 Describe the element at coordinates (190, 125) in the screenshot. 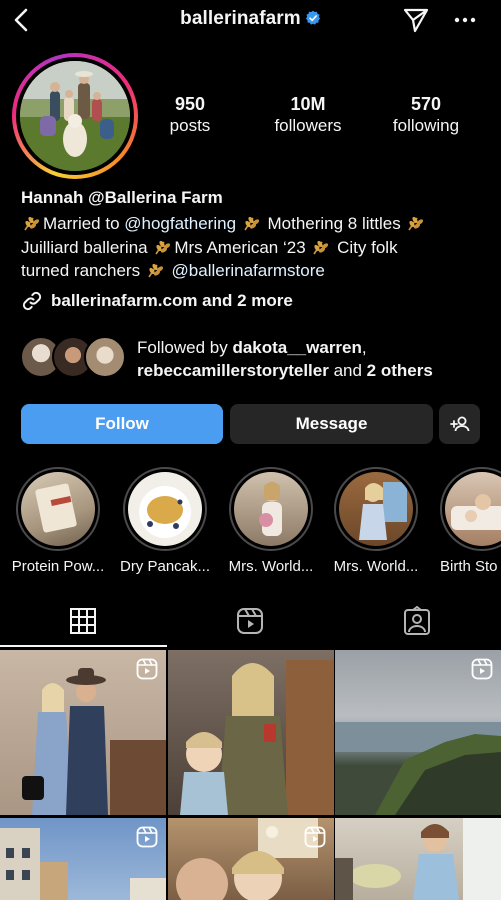

I see `posts-label: posts` at that location.